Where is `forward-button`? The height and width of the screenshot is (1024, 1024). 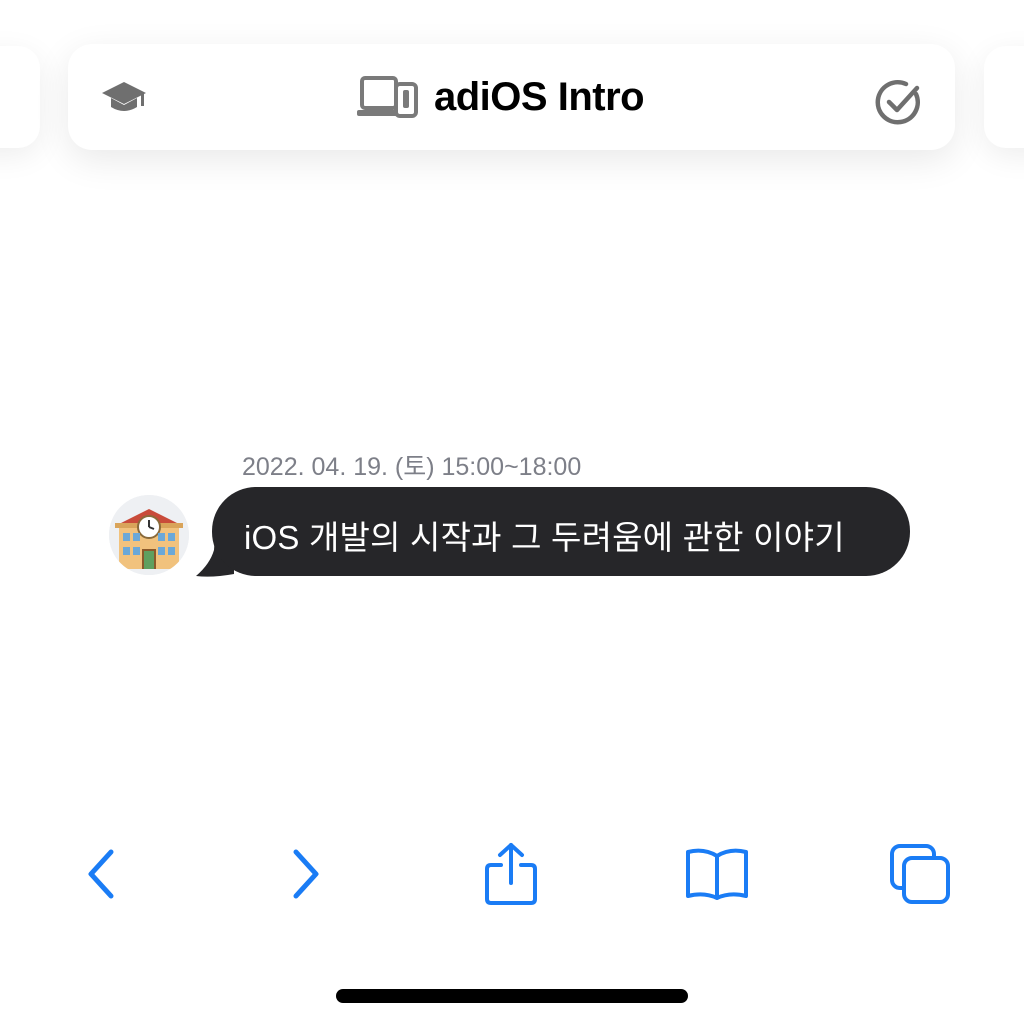
forward-button is located at coordinates (306, 874).